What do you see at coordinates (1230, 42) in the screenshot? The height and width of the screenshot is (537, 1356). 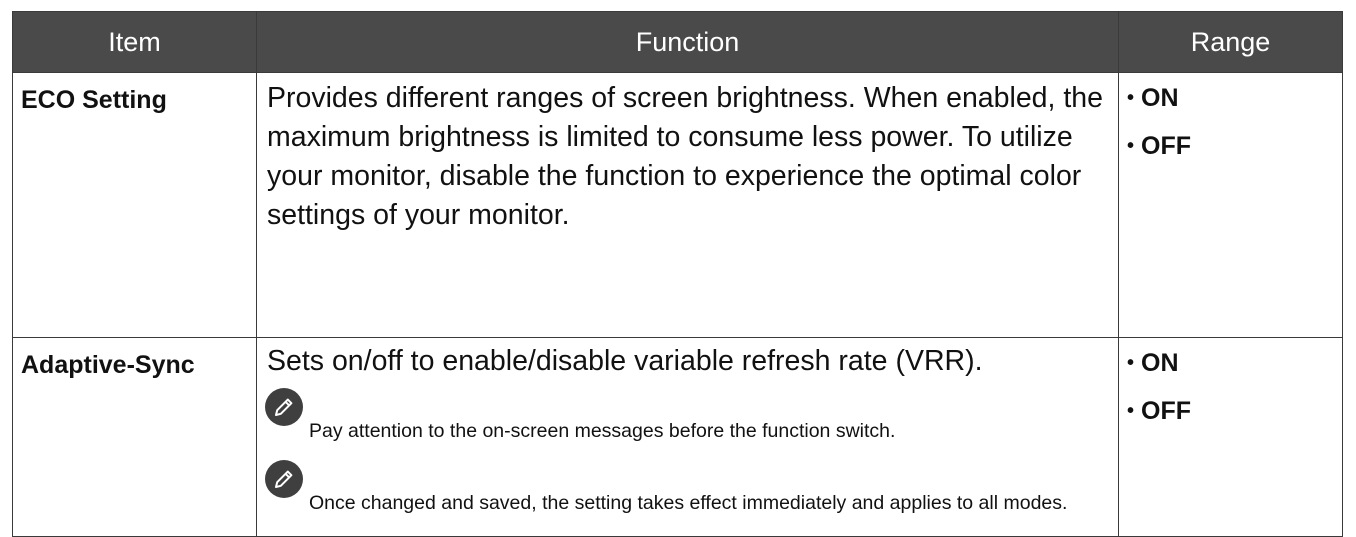 I see `header-range: Range` at bounding box center [1230, 42].